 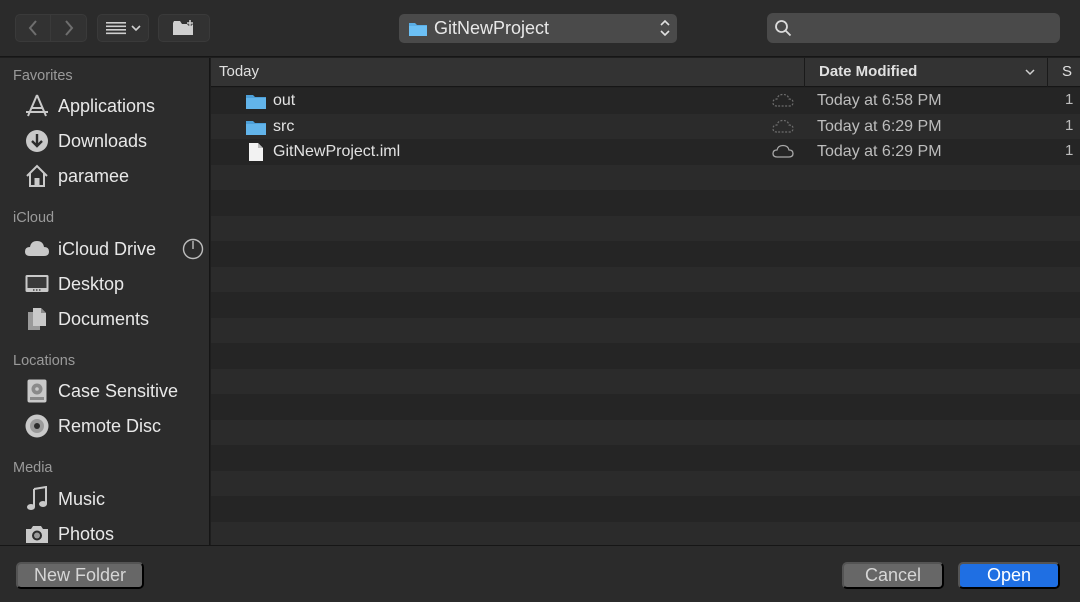 I want to click on chevron-left-icon, so click(x=32, y=28).